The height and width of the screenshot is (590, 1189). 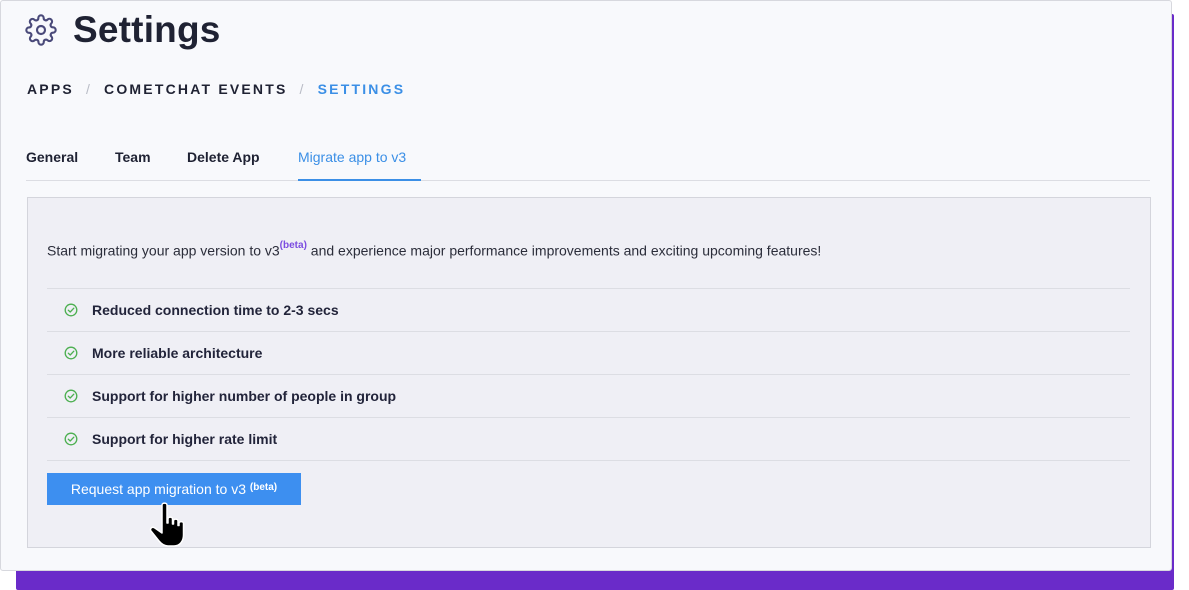 I want to click on feature-label: Support for higher rate limit, so click(x=185, y=439).